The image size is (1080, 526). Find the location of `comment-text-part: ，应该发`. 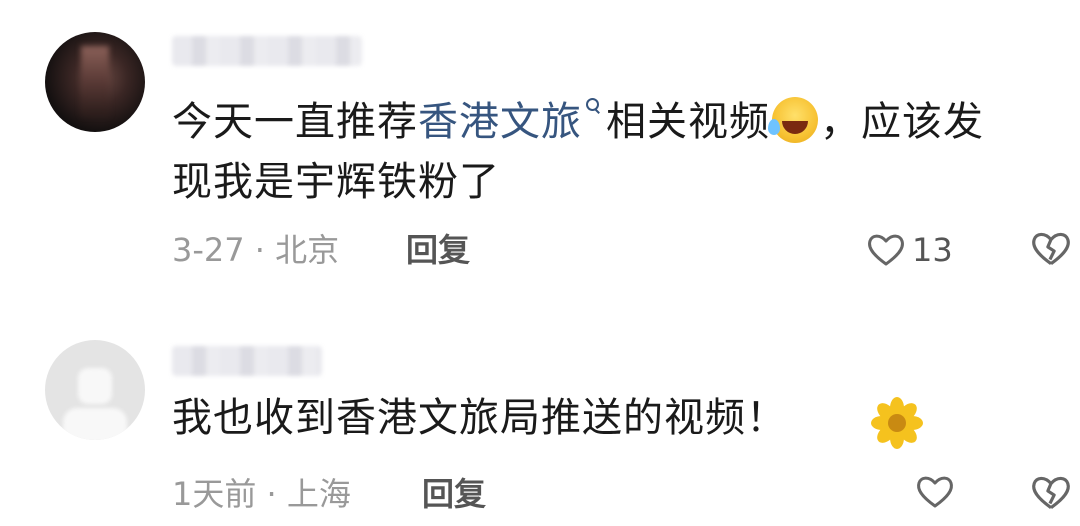

comment-text-part: ，应该发 is located at coordinates (902, 122).